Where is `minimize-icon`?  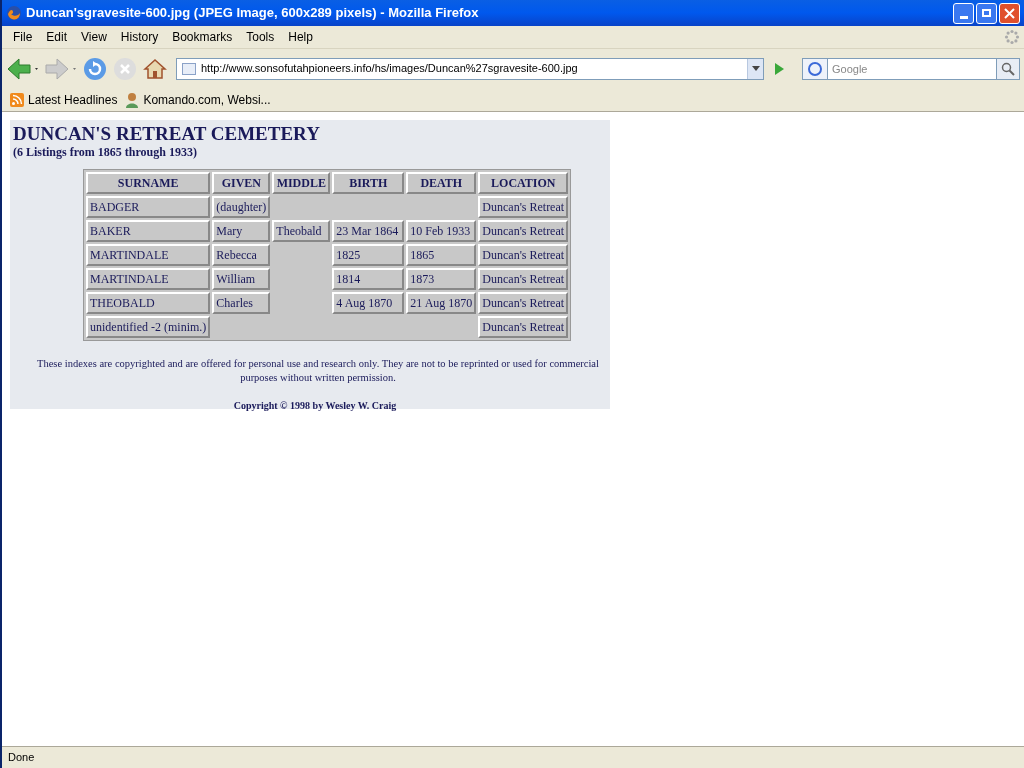 minimize-icon is located at coordinates (963, 17).